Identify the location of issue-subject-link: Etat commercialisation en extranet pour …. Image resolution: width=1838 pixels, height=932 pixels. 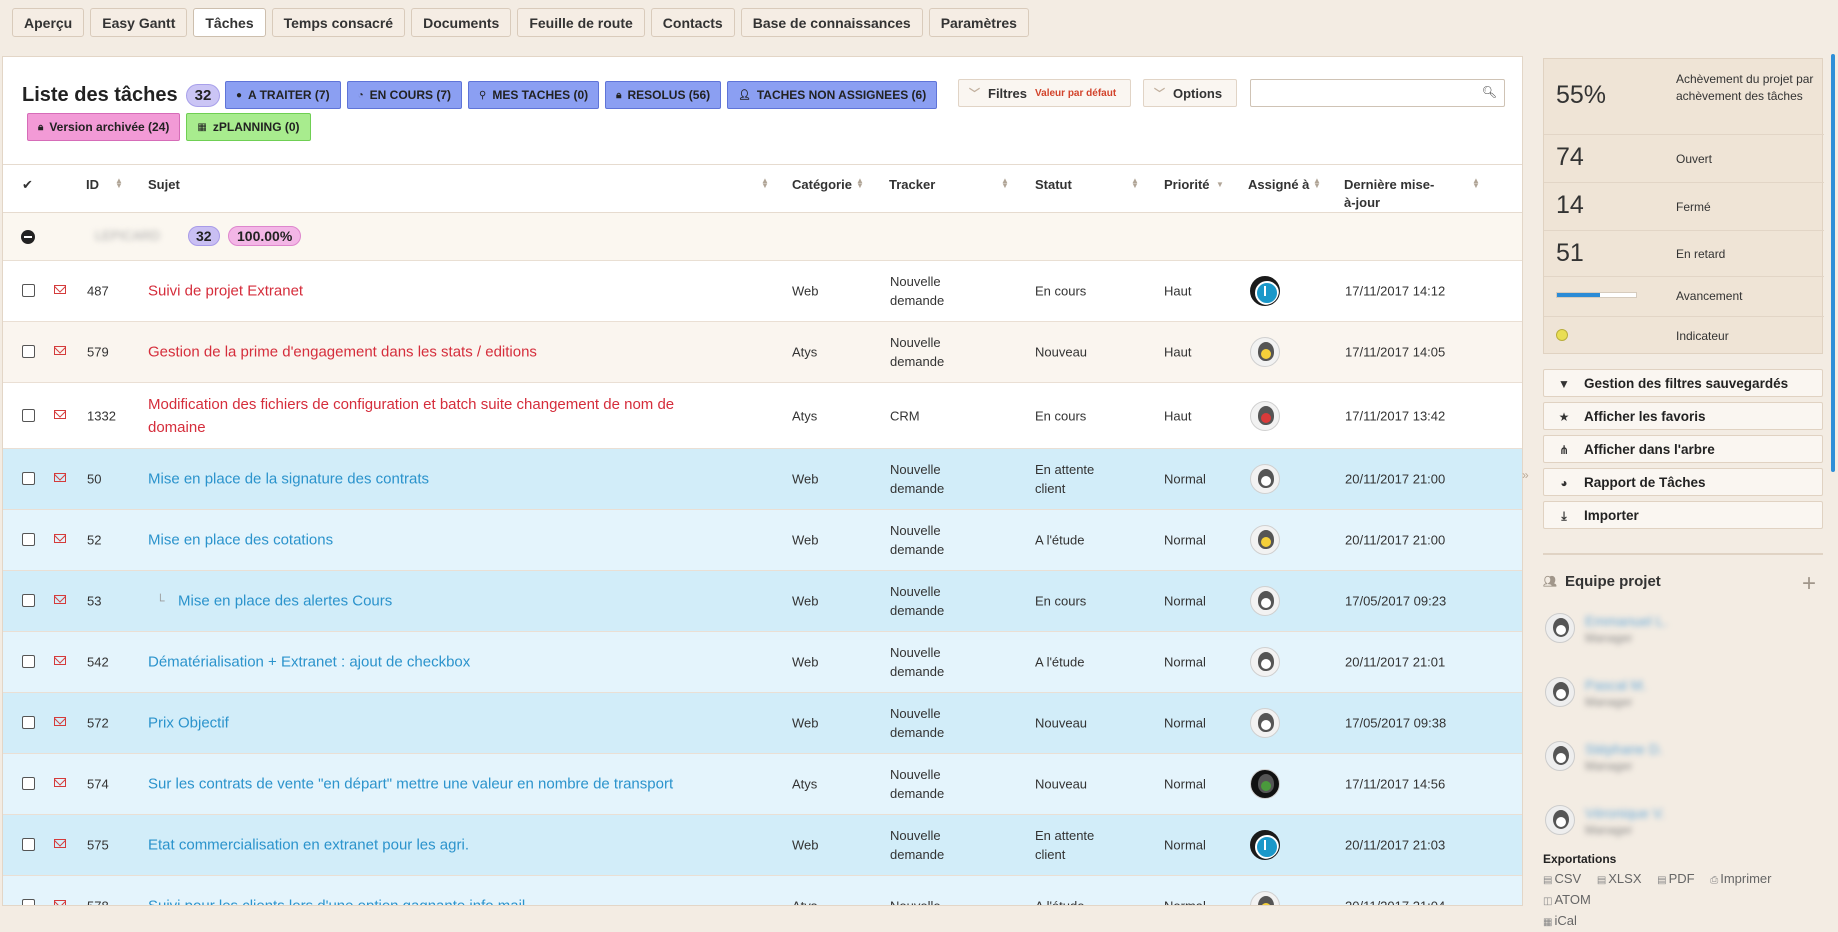
(308, 845).